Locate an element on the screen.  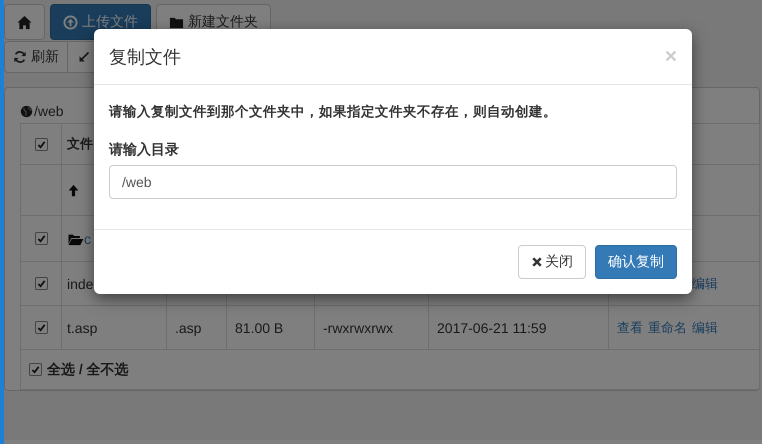
file-size: 81.00 B is located at coordinates (259, 328).